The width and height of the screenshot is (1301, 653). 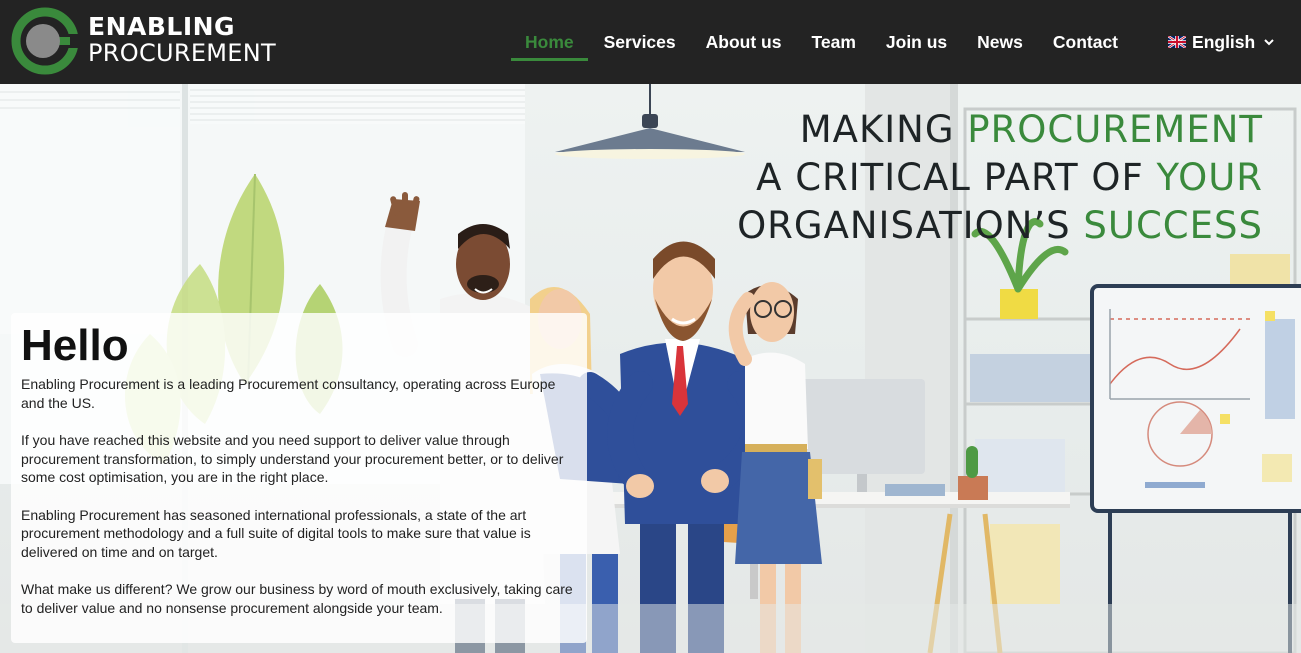 I want to click on nav-item-services: Services, so click(x=640, y=42).